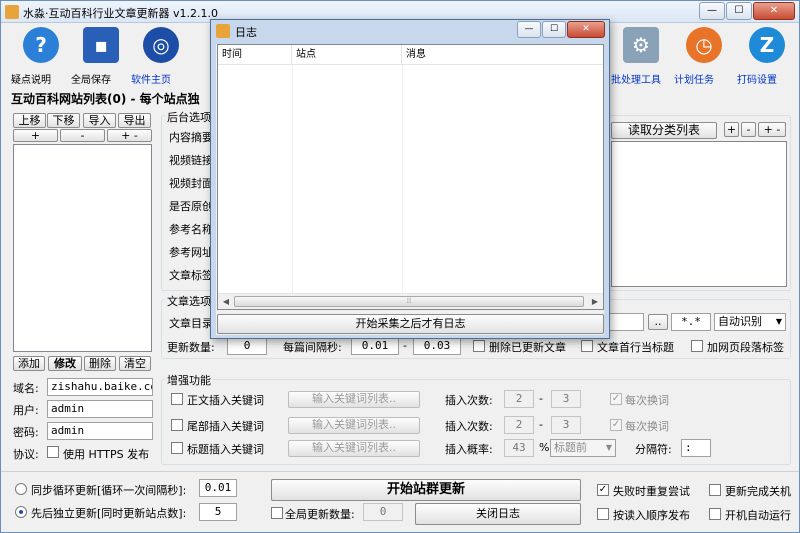  Describe the element at coordinates (100, 409) in the screenshot. I see `user-field: admin` at that location.